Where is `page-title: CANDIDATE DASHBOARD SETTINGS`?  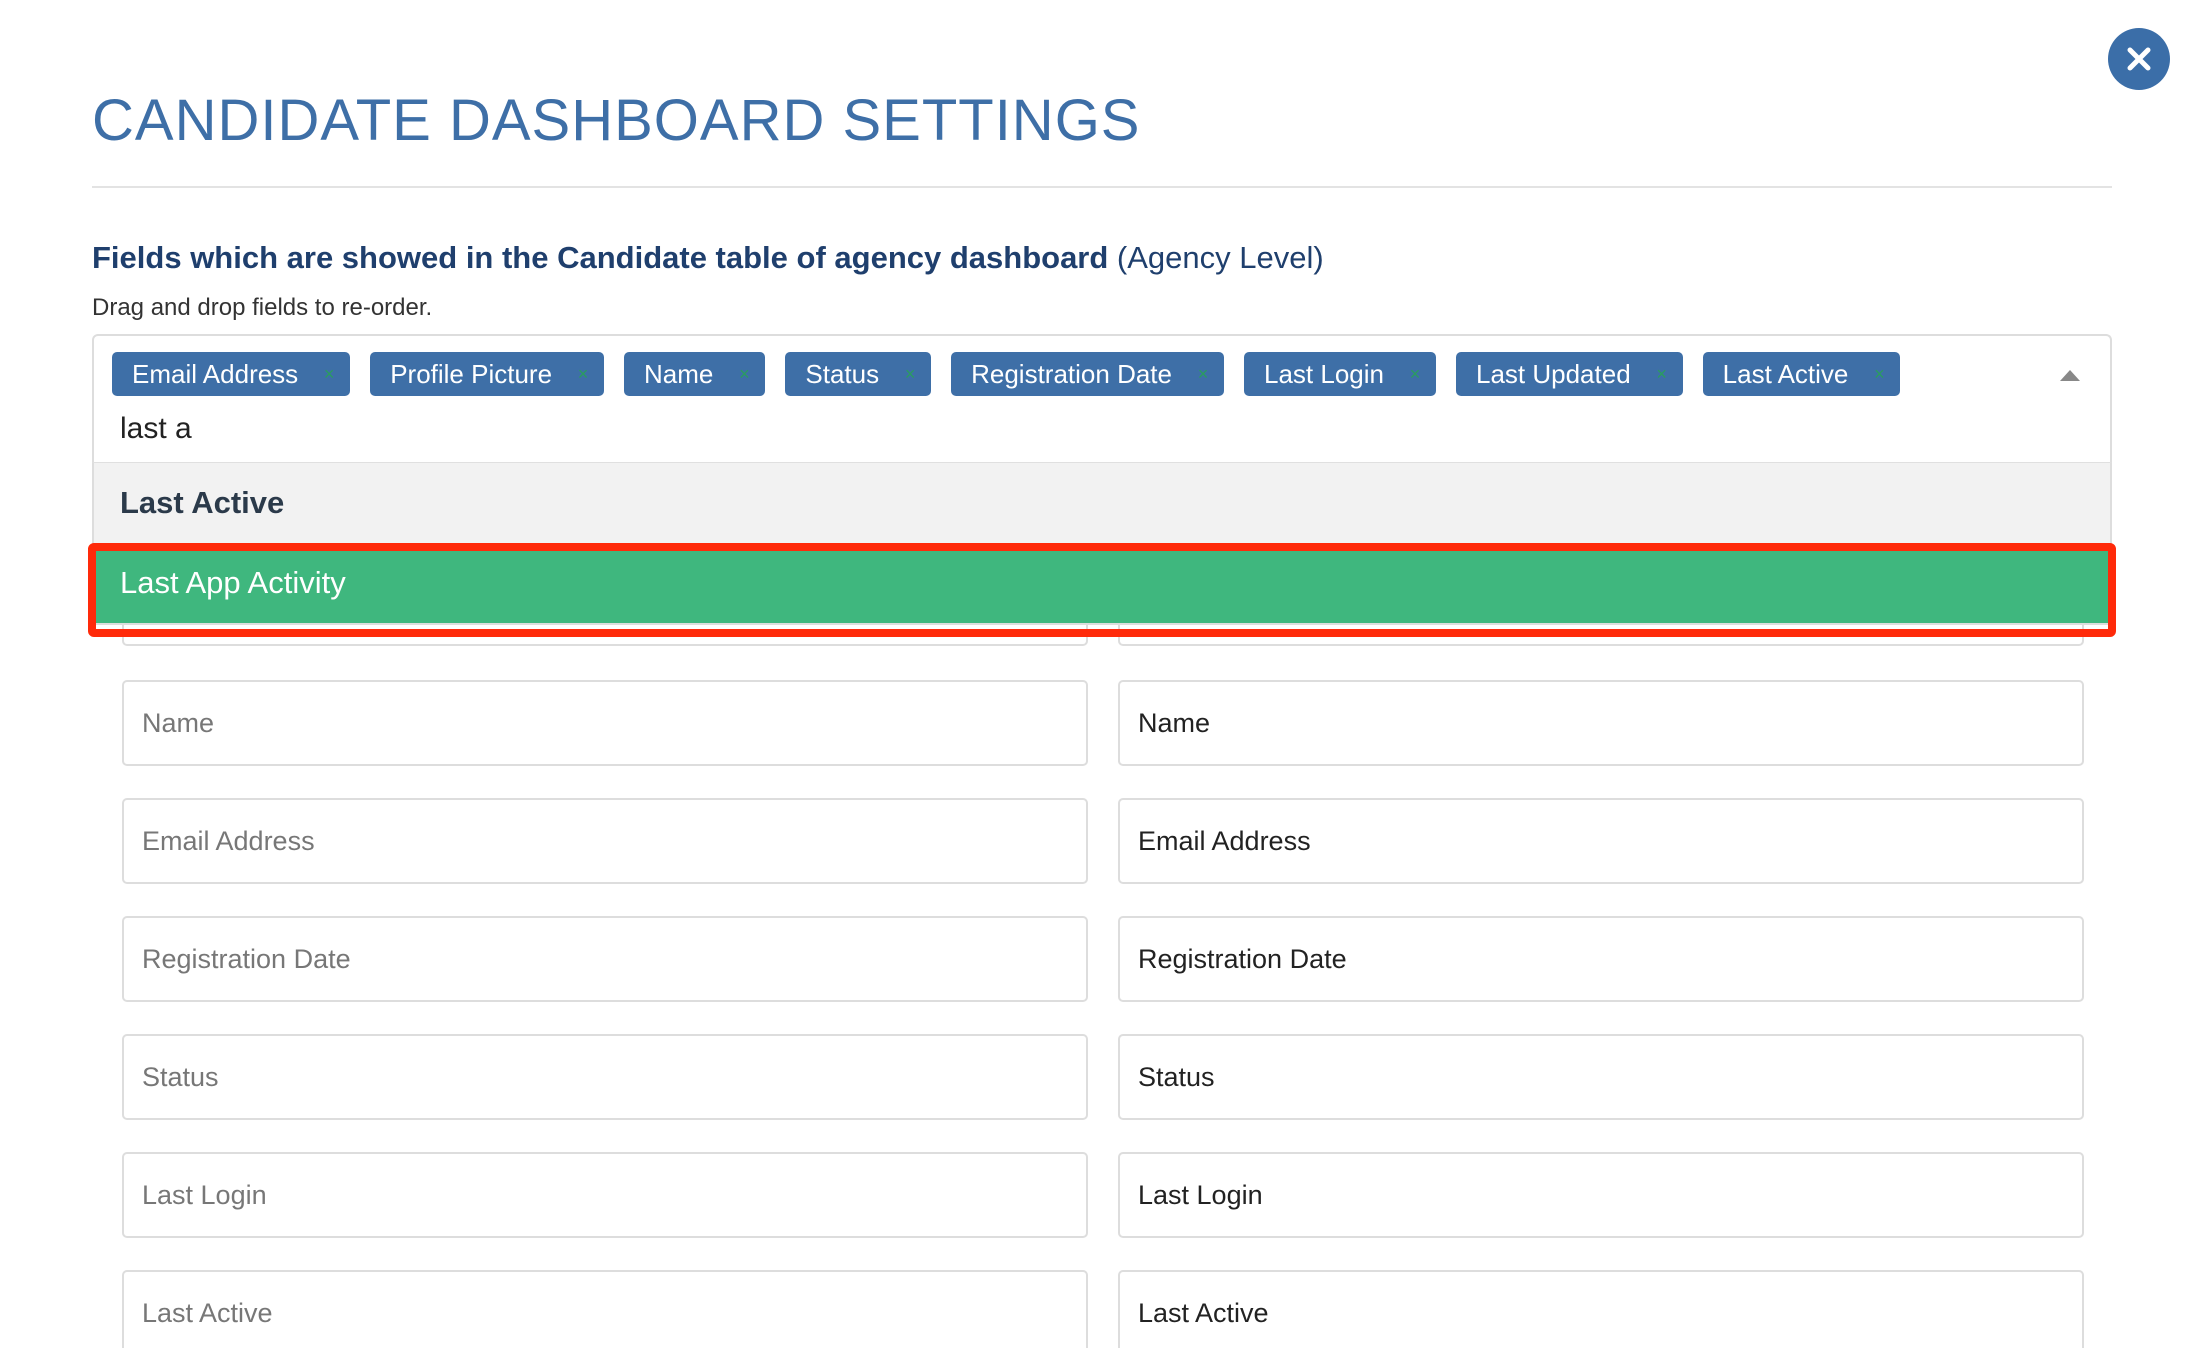 page-title: CANDIDATE DASHBOARD SETTINGS is located at coordinates (616, 120).